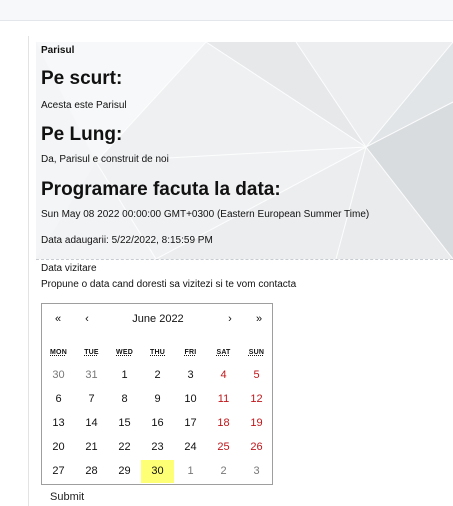  Describe the element at coordinates (190, 399) in the screenshot. I see `calendar-day: 10` at that location.